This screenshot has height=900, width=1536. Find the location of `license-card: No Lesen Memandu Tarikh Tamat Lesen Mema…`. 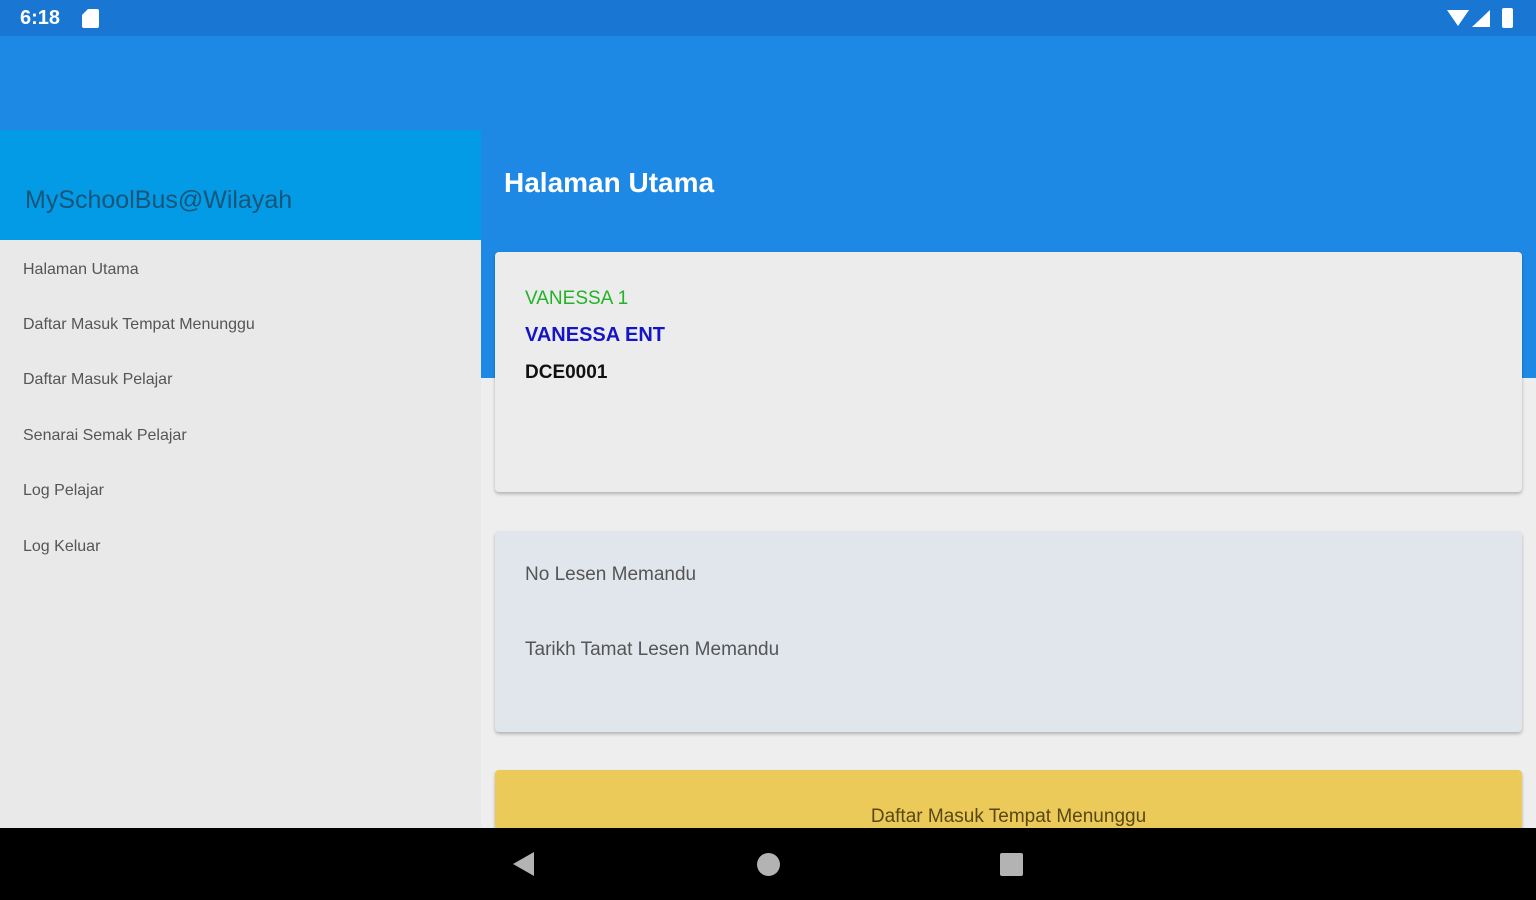

license-card: No Lesen Memandu Tarikh Tamat Lesen Mema… is located at coordinates (1008, 631).